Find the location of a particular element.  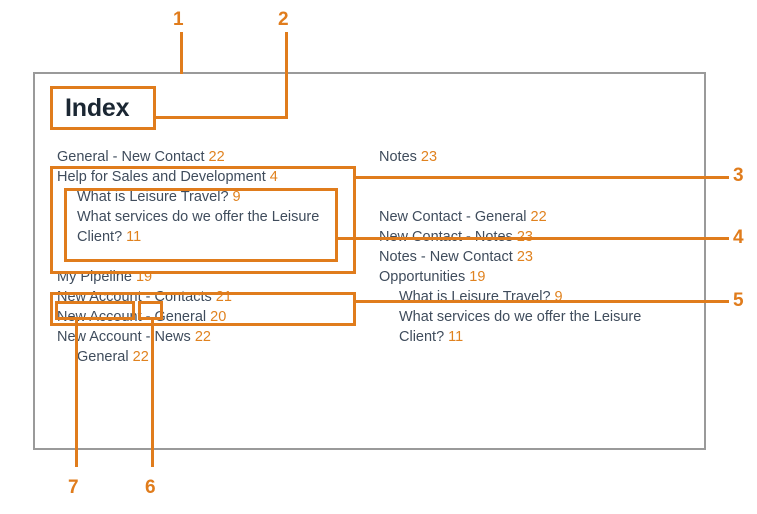

index-entry-label: New Account - News is located at coordinates (124, 337).